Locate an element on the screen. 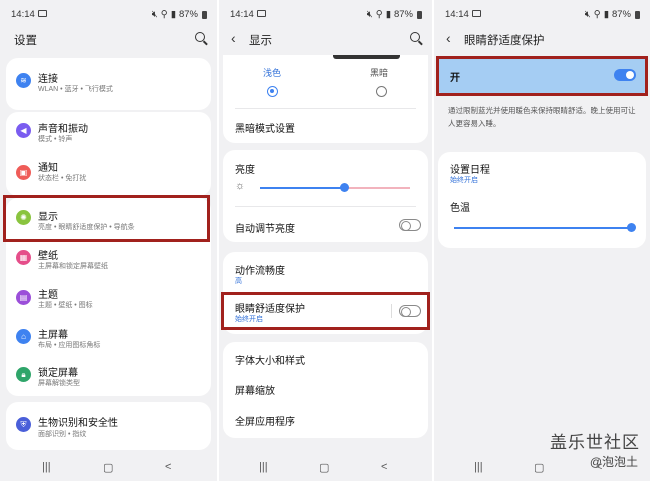  color-temp-label: 色温 is located at coordinates (460, 208).